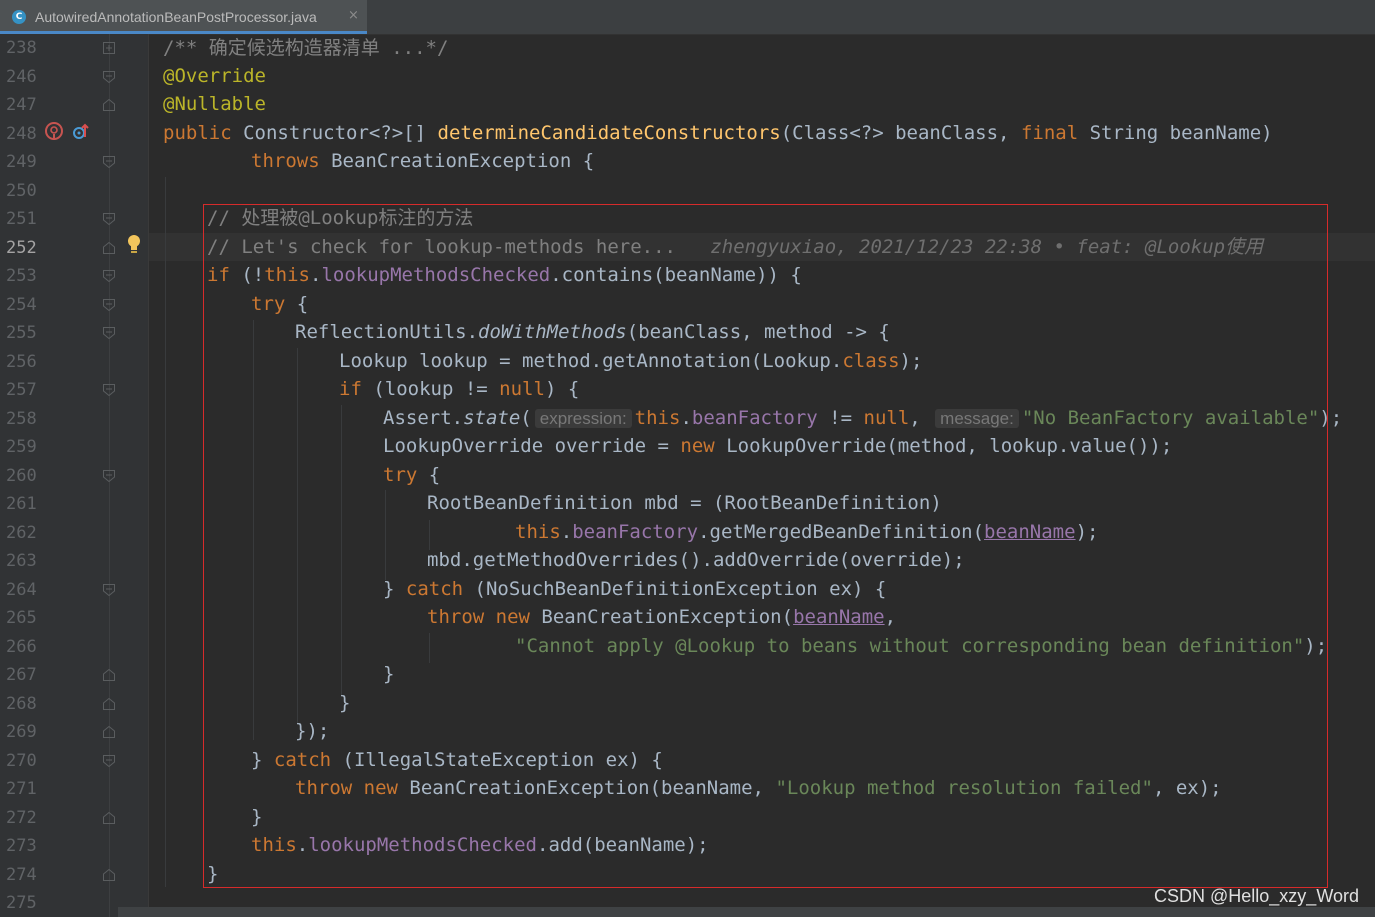 The image size is (1375, 917). I want to click on line-number: 253, so click(26, 276).